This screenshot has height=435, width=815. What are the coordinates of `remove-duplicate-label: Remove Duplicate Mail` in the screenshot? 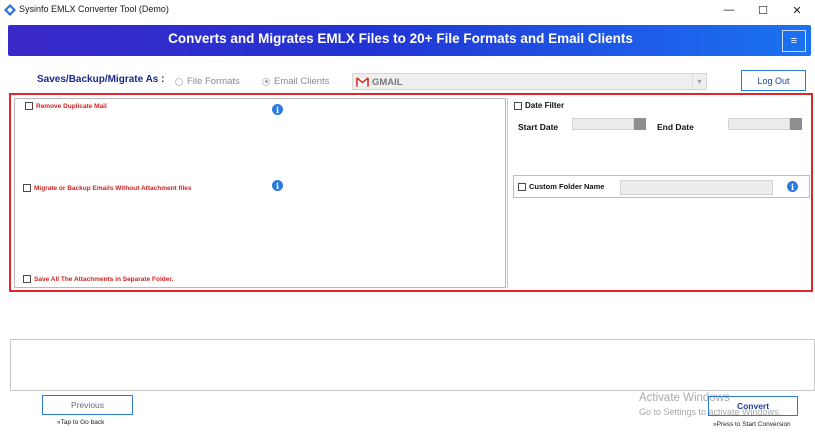 It's located at (71, 106).